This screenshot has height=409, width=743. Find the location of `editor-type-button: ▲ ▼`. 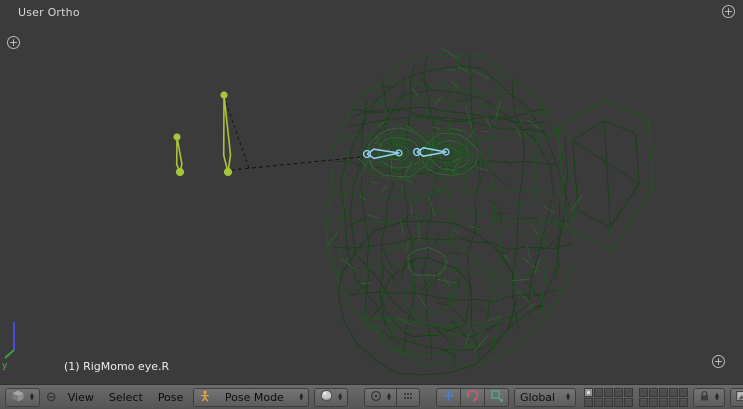

editor-type-button: ▲ ▼ is located at coordinates (22, 397).